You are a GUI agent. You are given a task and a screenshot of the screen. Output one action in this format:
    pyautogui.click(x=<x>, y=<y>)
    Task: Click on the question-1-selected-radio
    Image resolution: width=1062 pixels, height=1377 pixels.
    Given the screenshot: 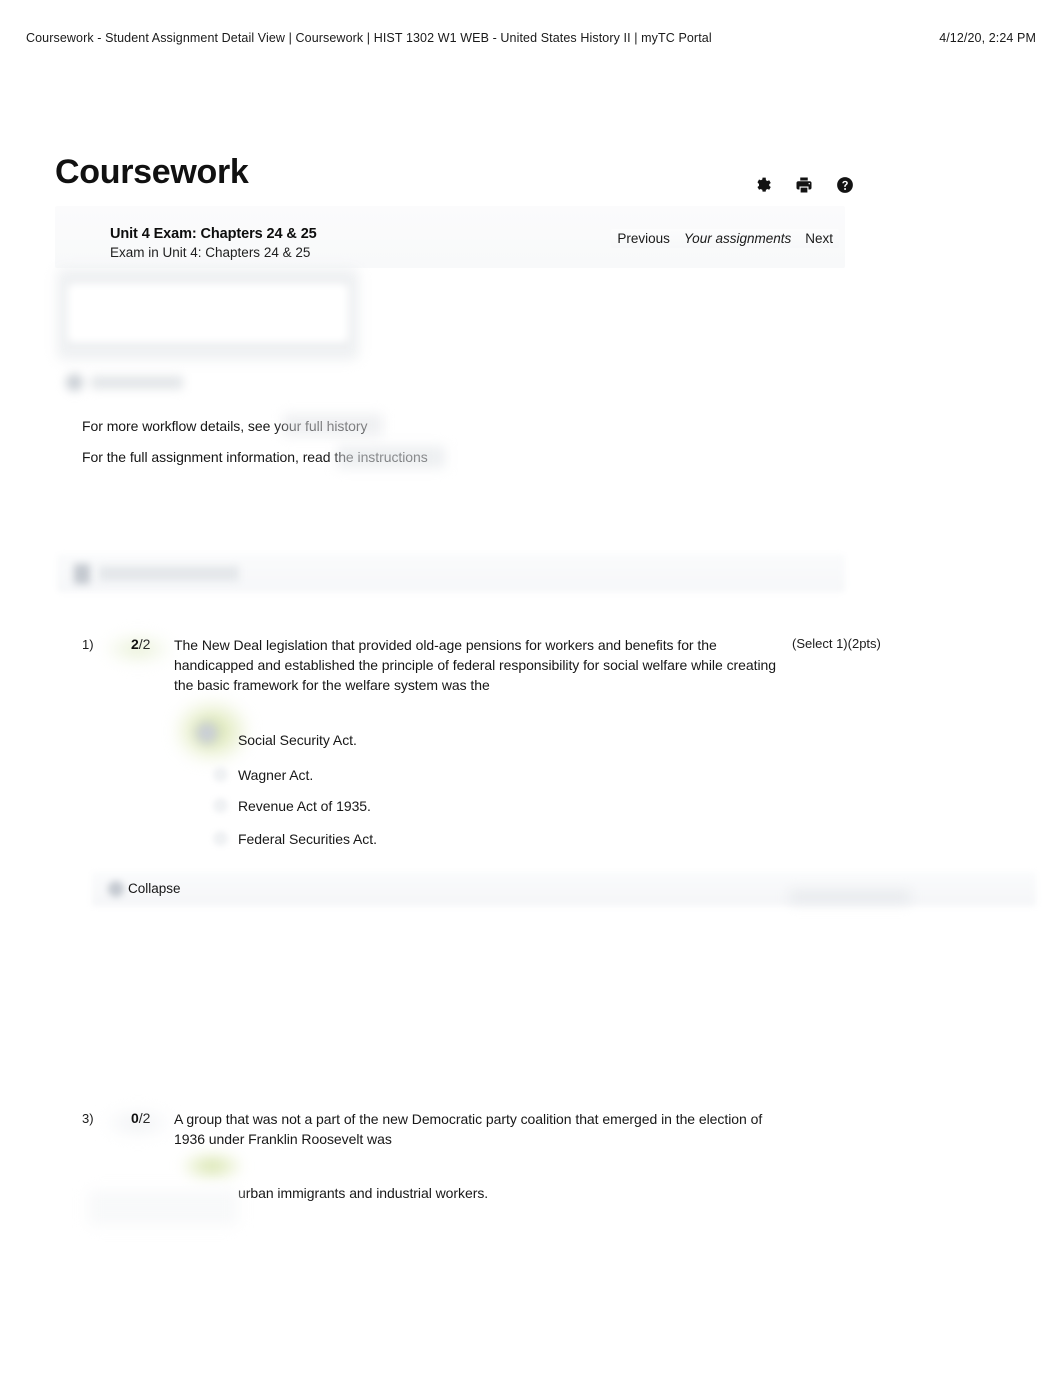 What is the action you would take?
    pyautogui.click(x=207, y=733)
    